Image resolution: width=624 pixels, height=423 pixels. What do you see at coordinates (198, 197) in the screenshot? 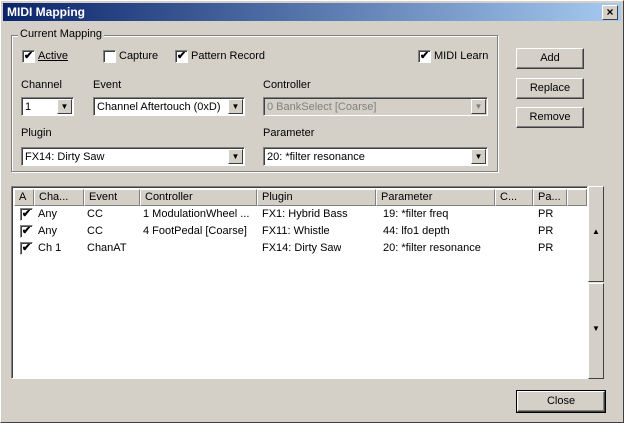
I see `column-header-controller: Controller` at bounding box center [198, 197].